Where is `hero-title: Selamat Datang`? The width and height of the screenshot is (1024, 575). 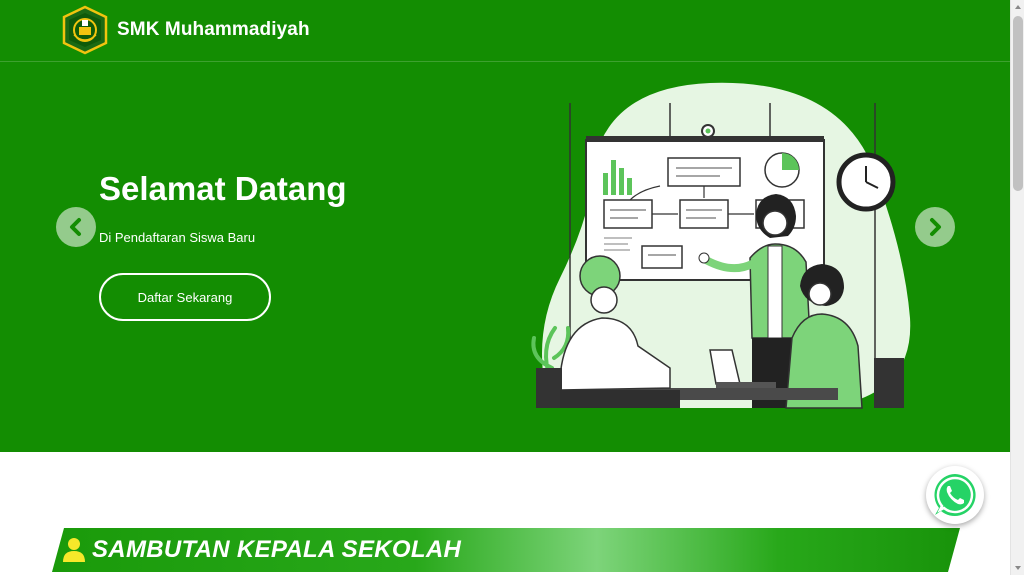
hero-title: Selamat Datang is located at coordinates (223, 188).